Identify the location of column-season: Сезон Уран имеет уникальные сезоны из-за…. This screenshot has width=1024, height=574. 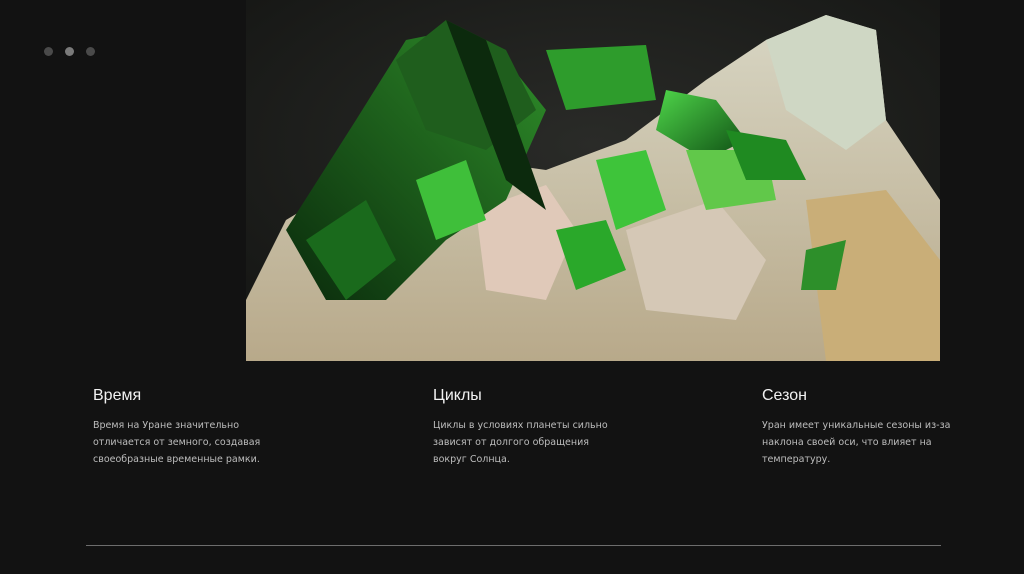
(857, 427).